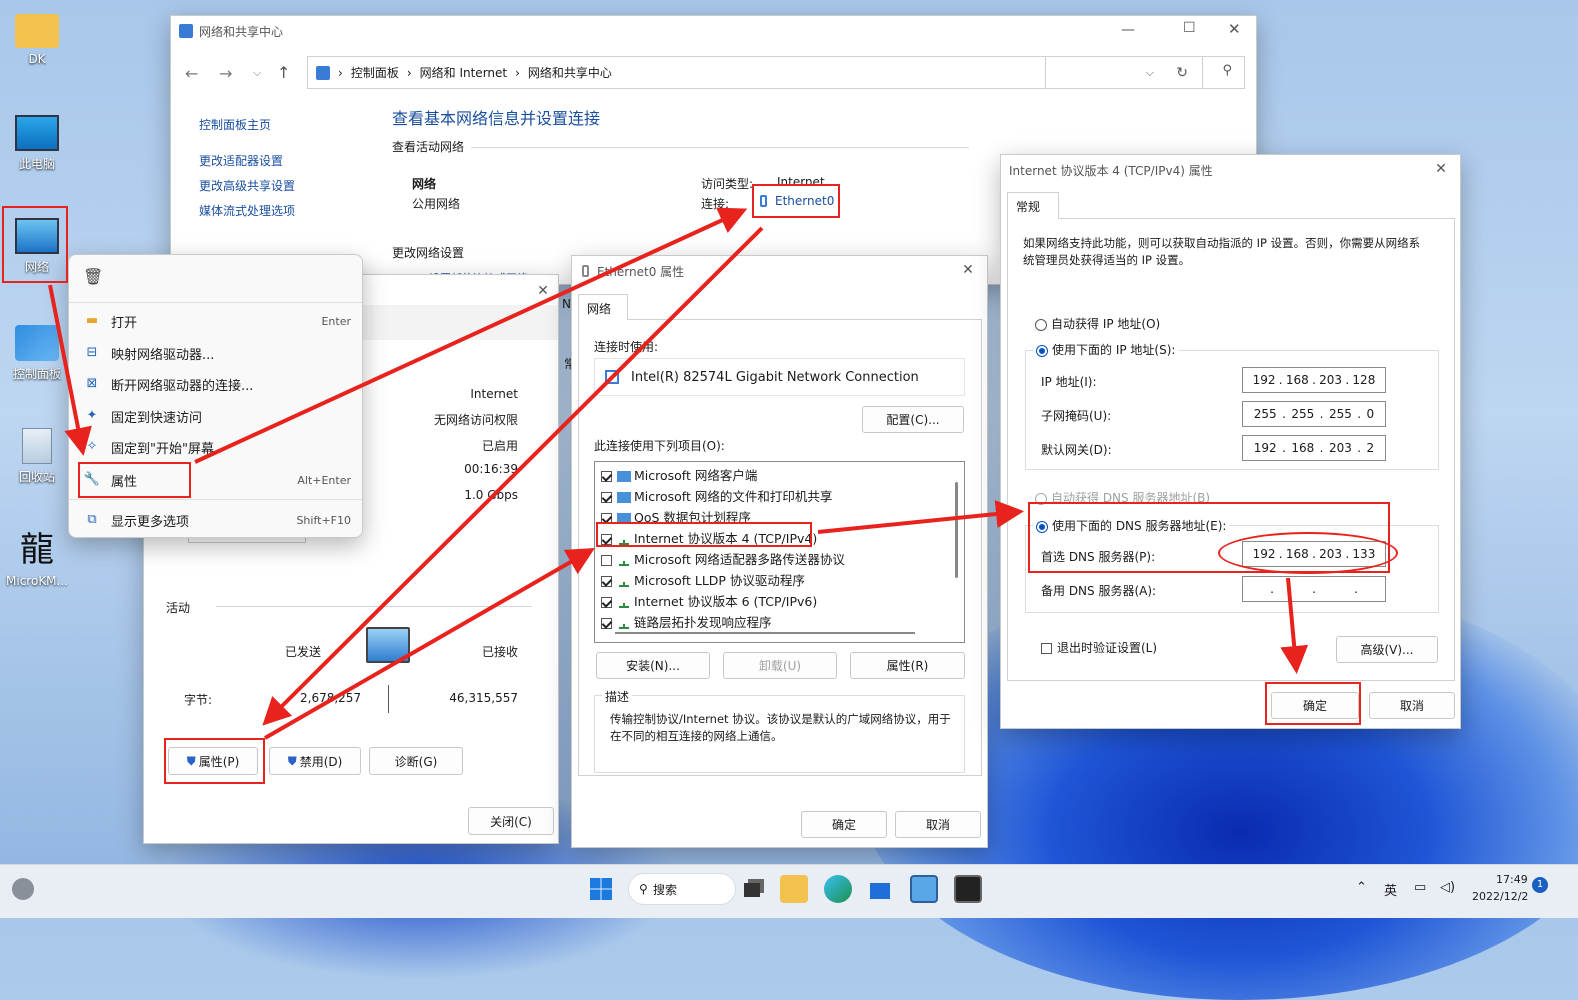  I want to click on arrow-ipv4-to-dns, so click(920, 517).